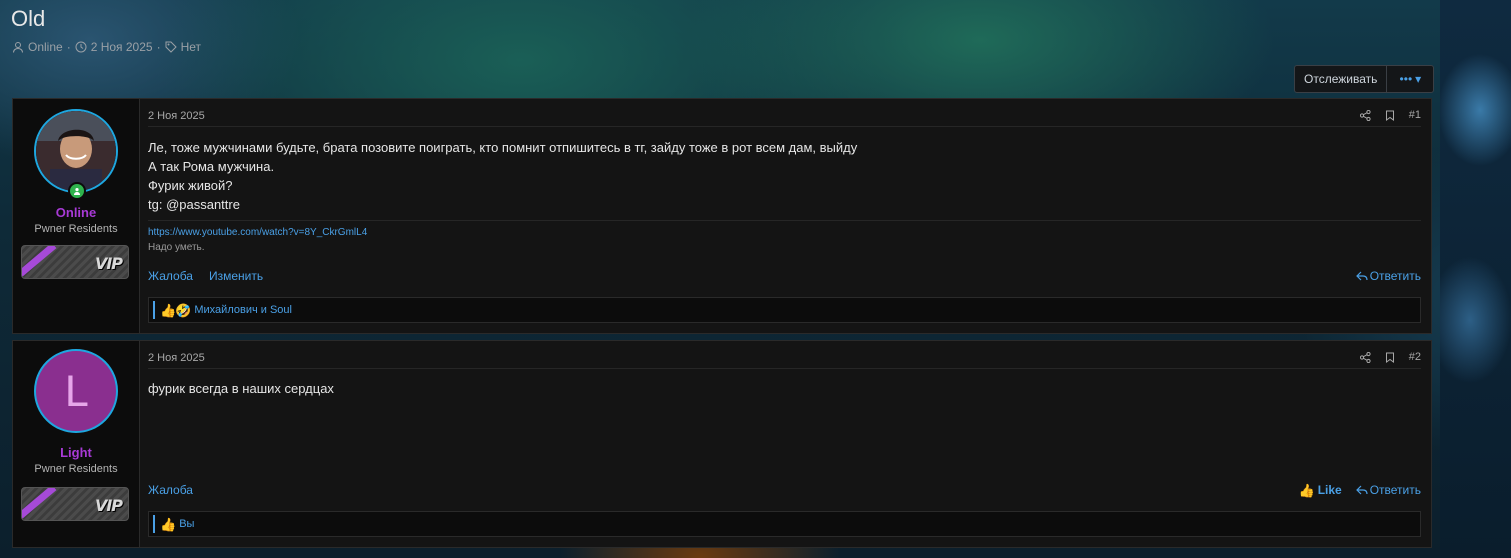 The image size is (1511, 558). What do you see at coordinates (1415, 115) in the screenshot?
I see `post-number: #1` at bounding box center [1415, 115].